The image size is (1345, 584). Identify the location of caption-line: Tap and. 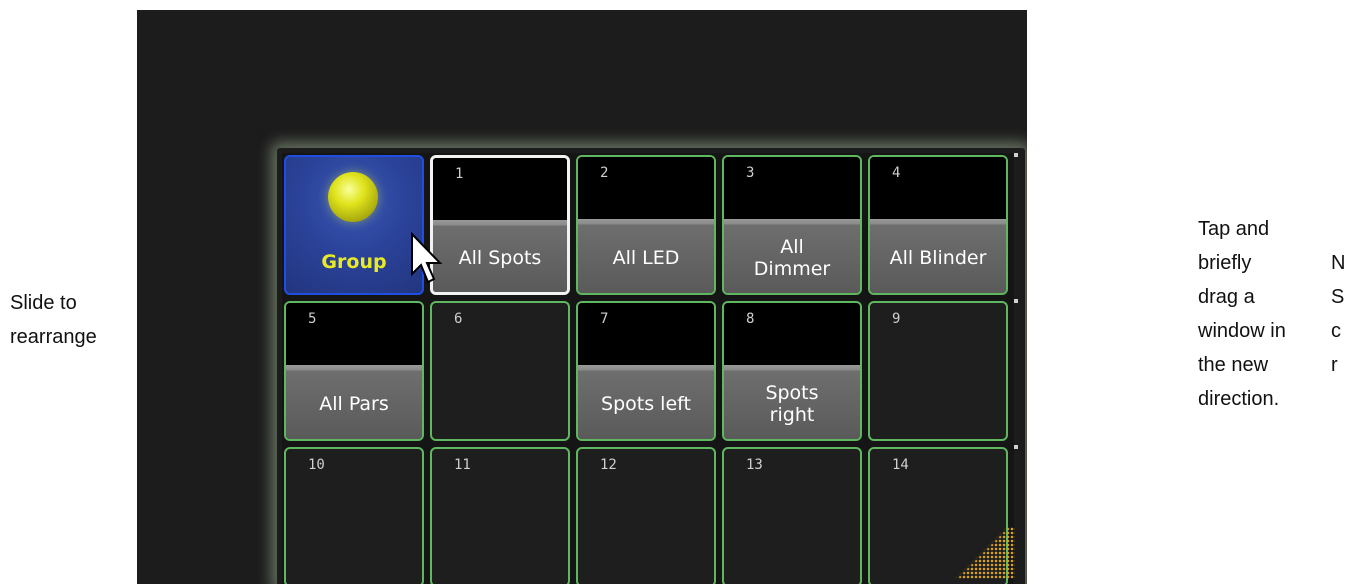
(1234, 229).